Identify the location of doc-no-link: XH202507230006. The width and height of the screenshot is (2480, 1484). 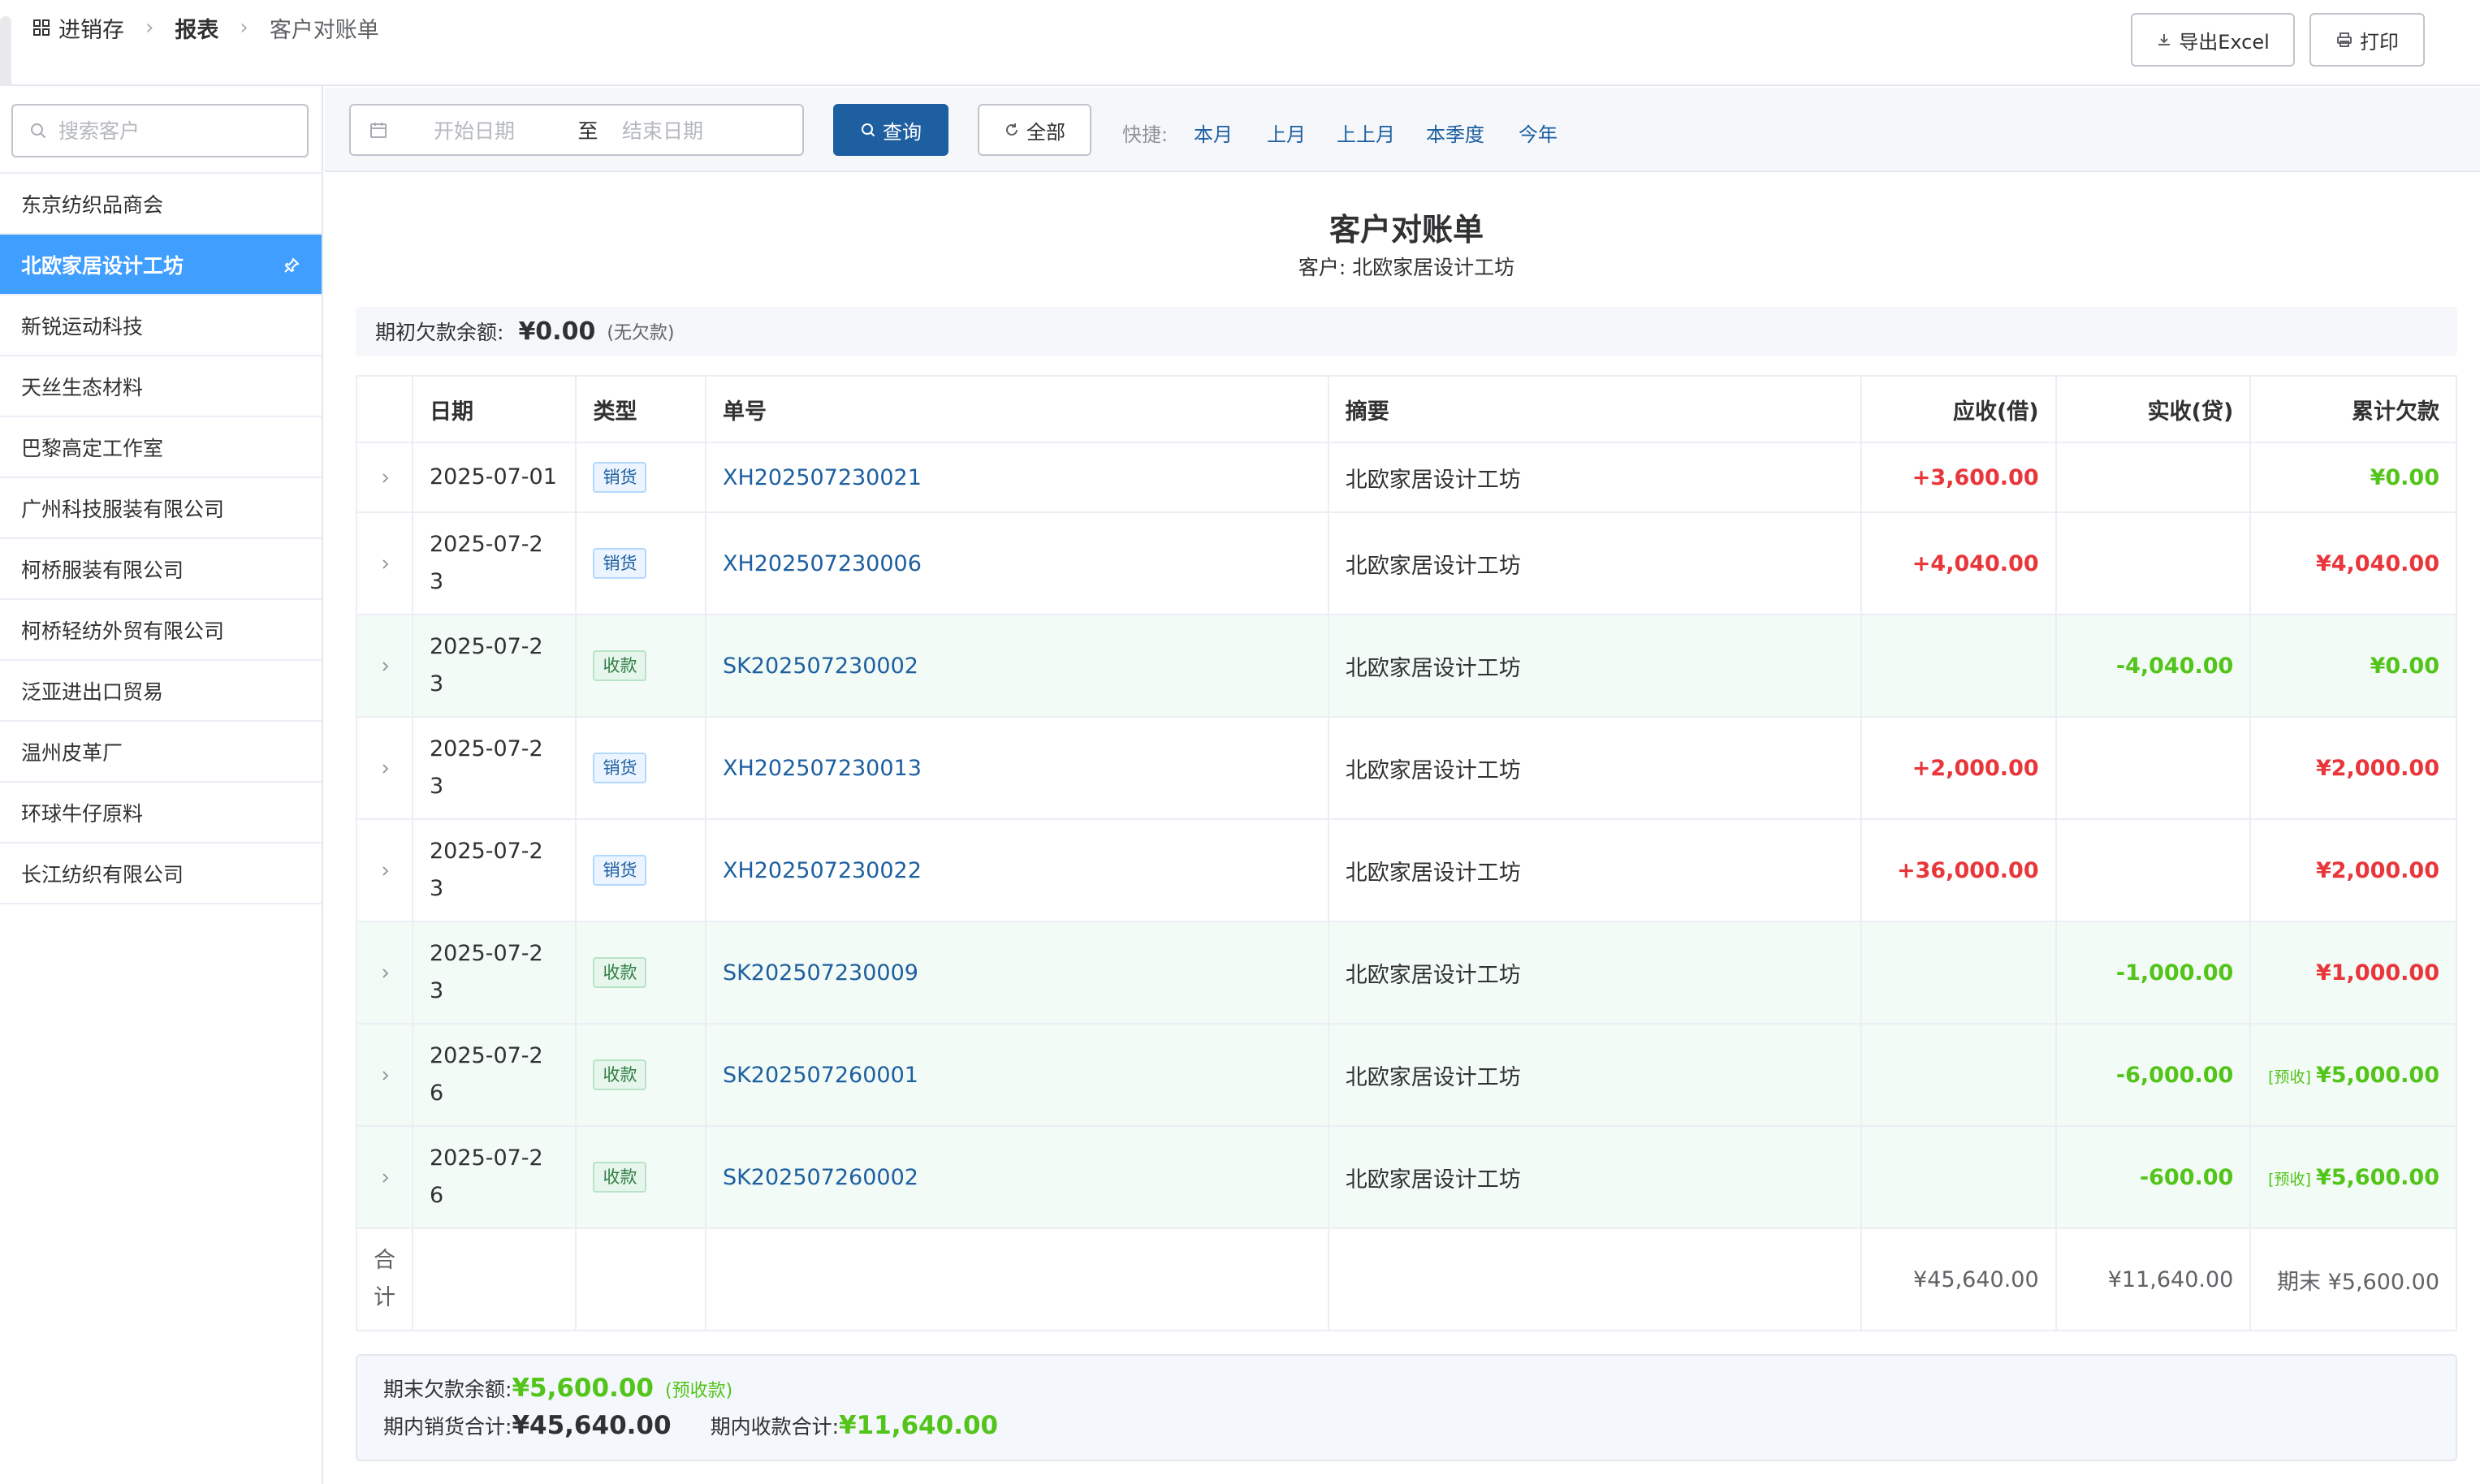
(822, 563).